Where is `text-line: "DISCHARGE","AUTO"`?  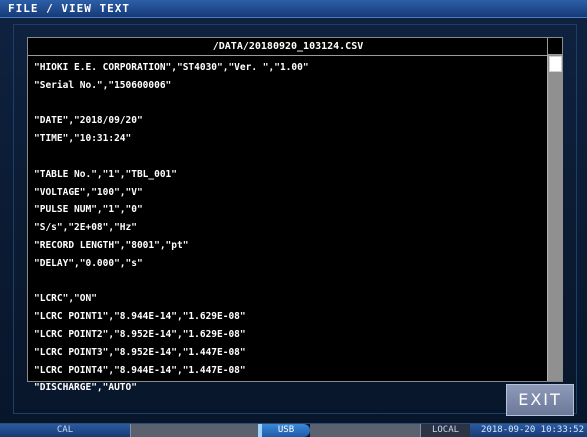
text-line: "DISCHARGE","AUTO" is located at coordinates (85, 388).